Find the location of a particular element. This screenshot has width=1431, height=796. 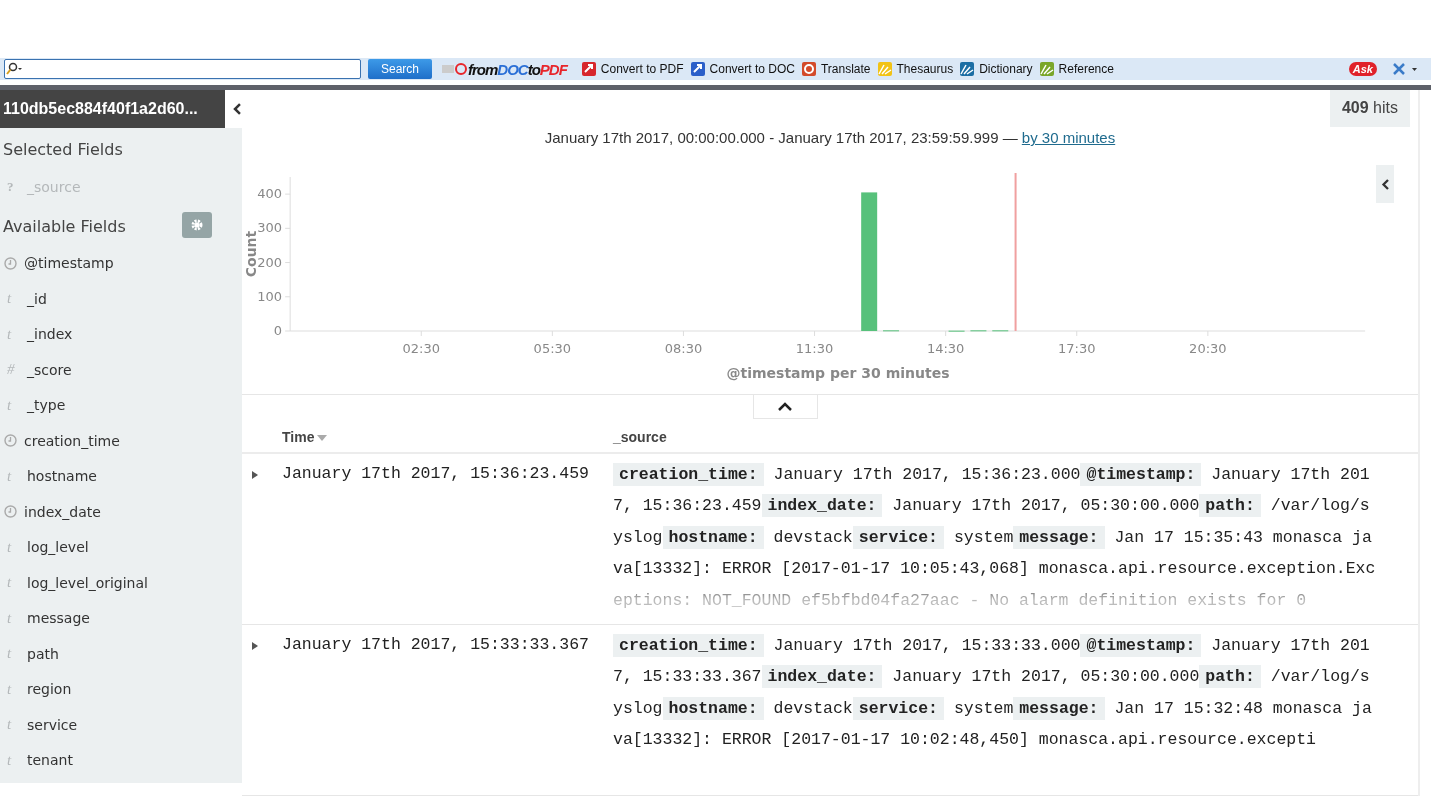

field-item: t message is located at coordinates (121, 618).